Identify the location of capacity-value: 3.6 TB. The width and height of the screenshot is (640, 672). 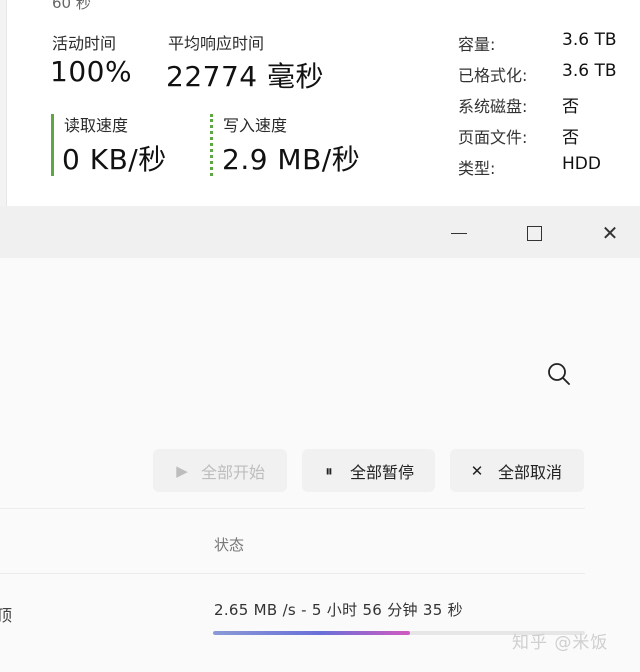
(589, 40).